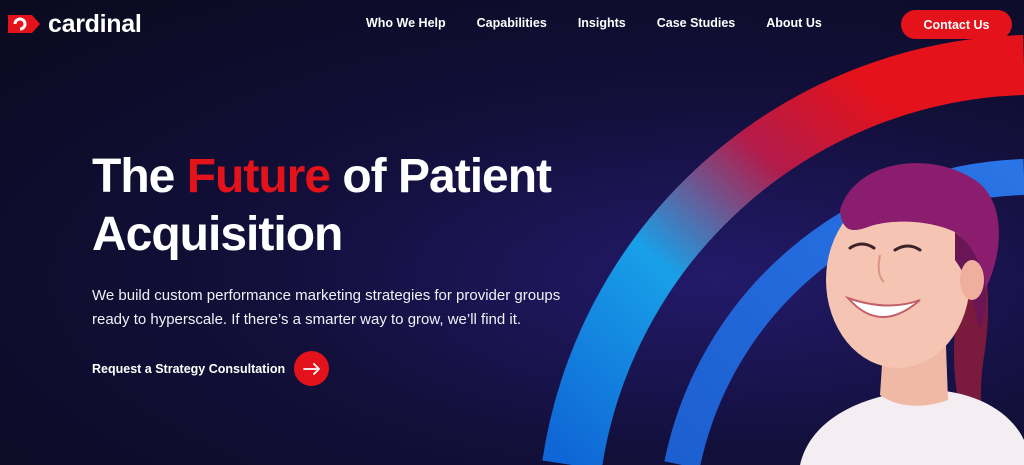 The height and width of the screenshot is (465, 1024). I want to click on nav-insights: Insights, so click(602, 23).